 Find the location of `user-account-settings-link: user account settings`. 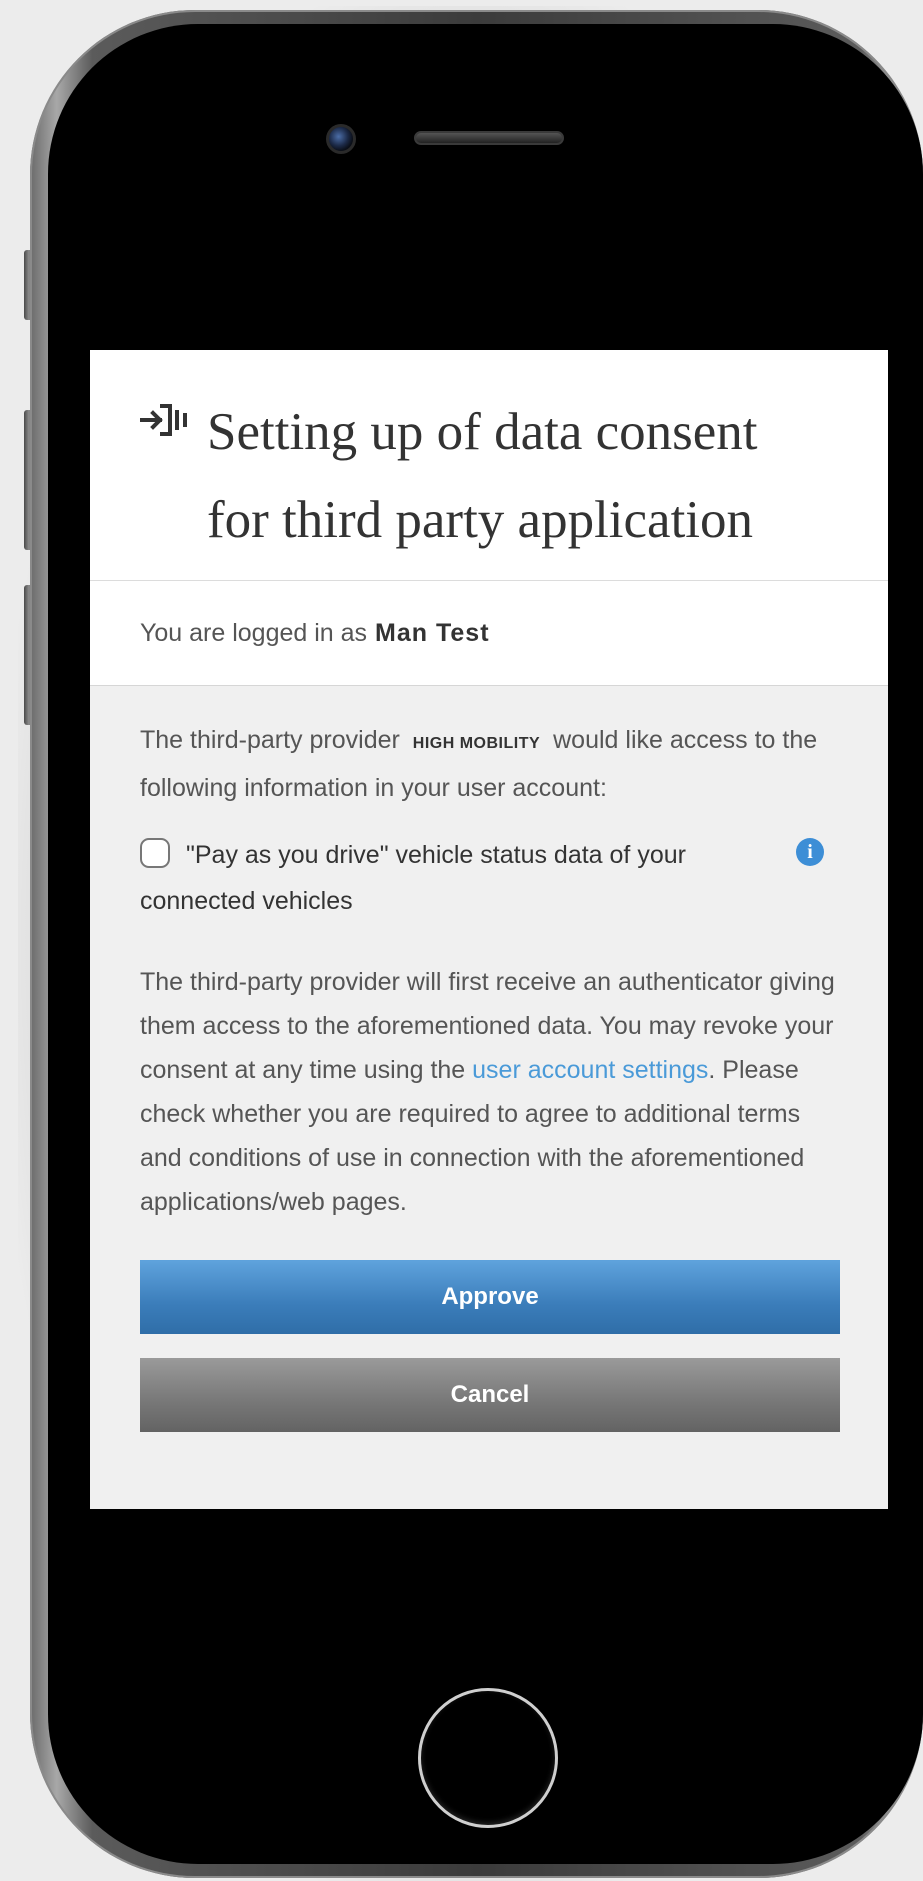

user-account-settings-link: user account settings is located at coordinates (590, 1070).